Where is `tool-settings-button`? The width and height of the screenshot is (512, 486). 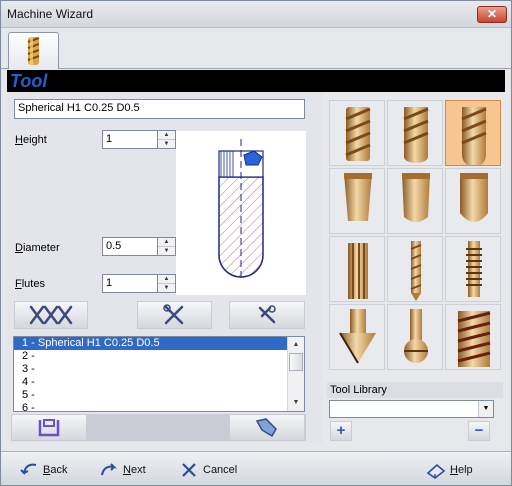
tool-settings-button is located at coordinates (267, 315).